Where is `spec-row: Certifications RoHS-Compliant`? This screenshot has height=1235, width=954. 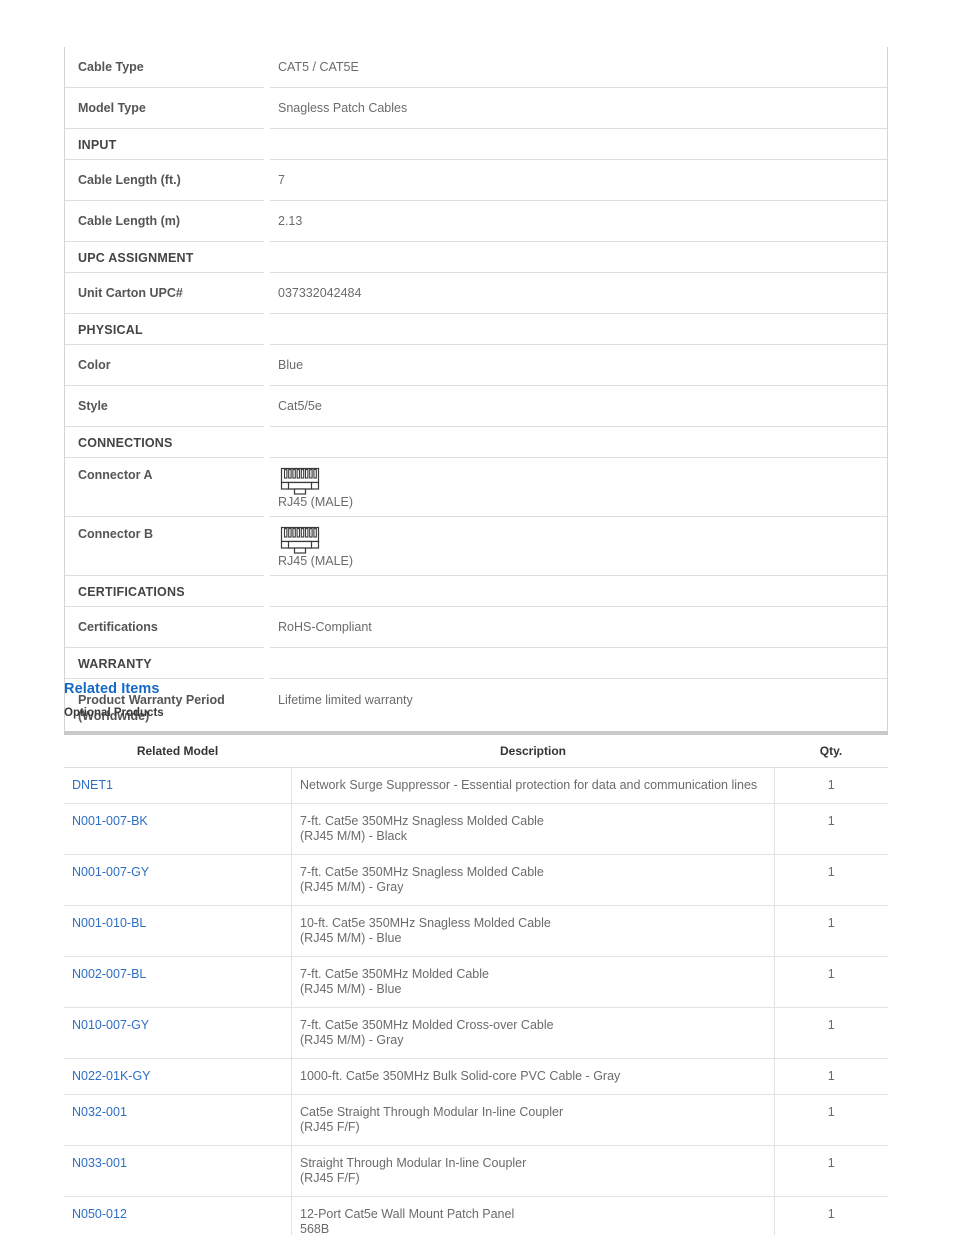
spec-row: Certifications RoHS-Compliant is located at coordinates (476, 627).